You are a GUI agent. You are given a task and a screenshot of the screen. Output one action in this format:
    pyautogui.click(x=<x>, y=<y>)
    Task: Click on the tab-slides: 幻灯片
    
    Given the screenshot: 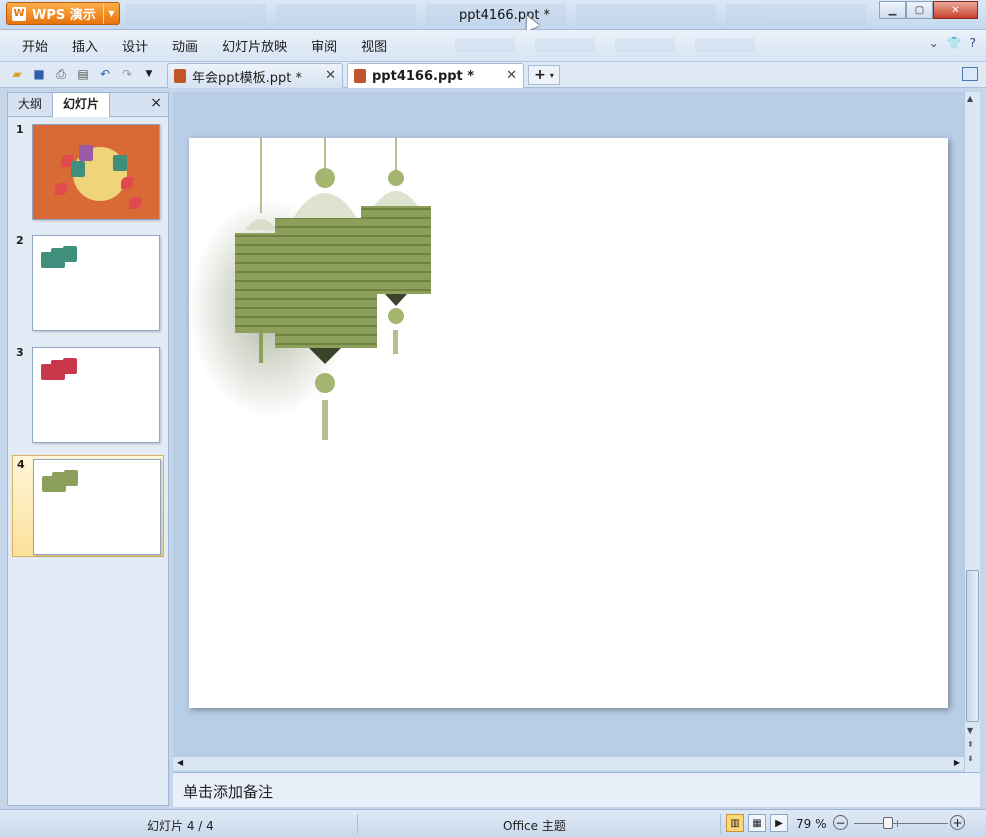 What is the action you would take?
    pyautogui.click(x=81, y=104)
    